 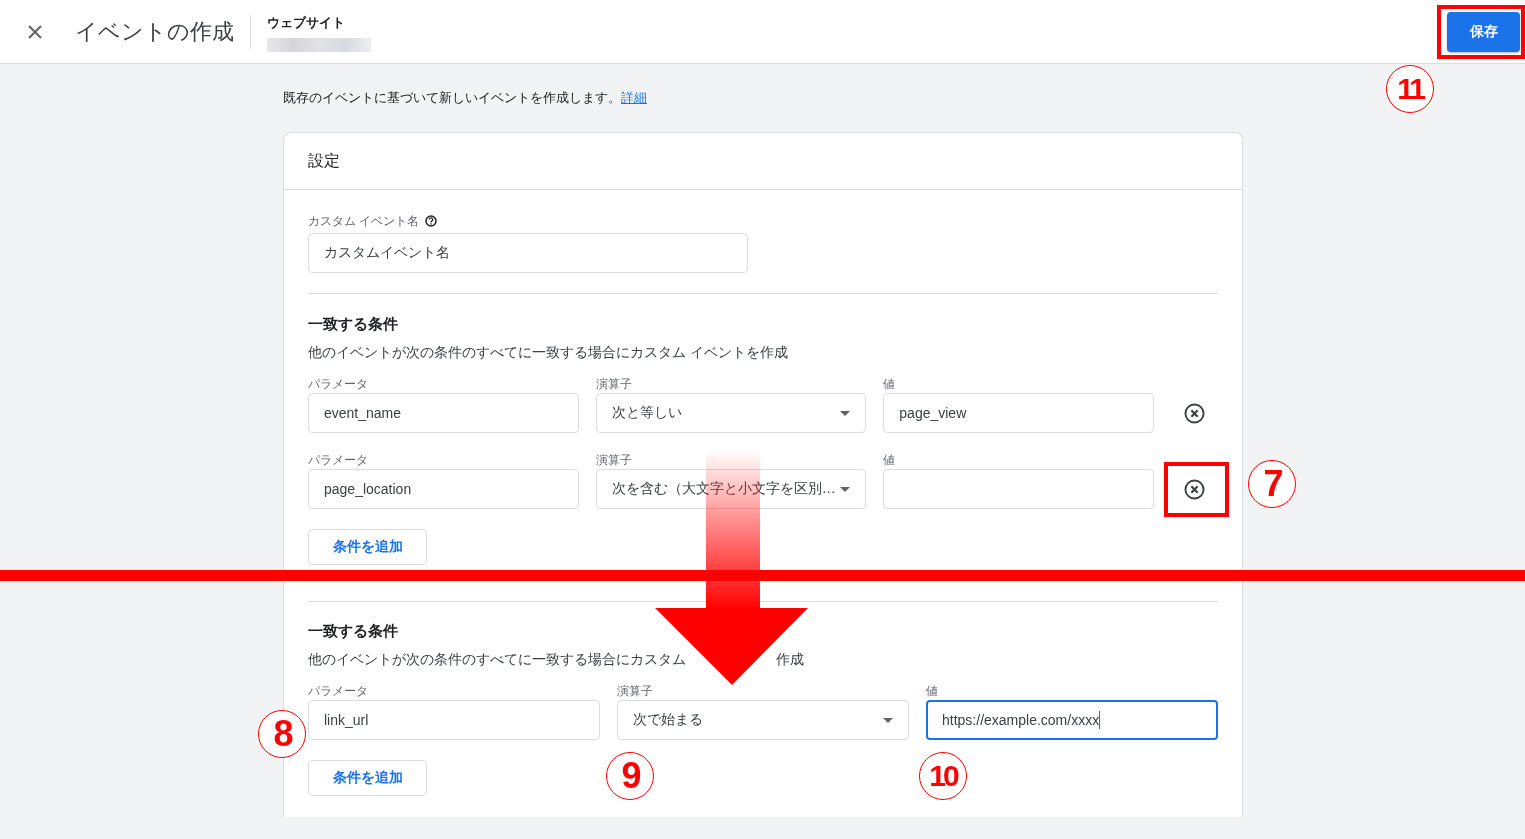 What do you see at coordinates (790, 659) in the screenshot?
I see `section-description: 作成` at bounding box center [790, 659].